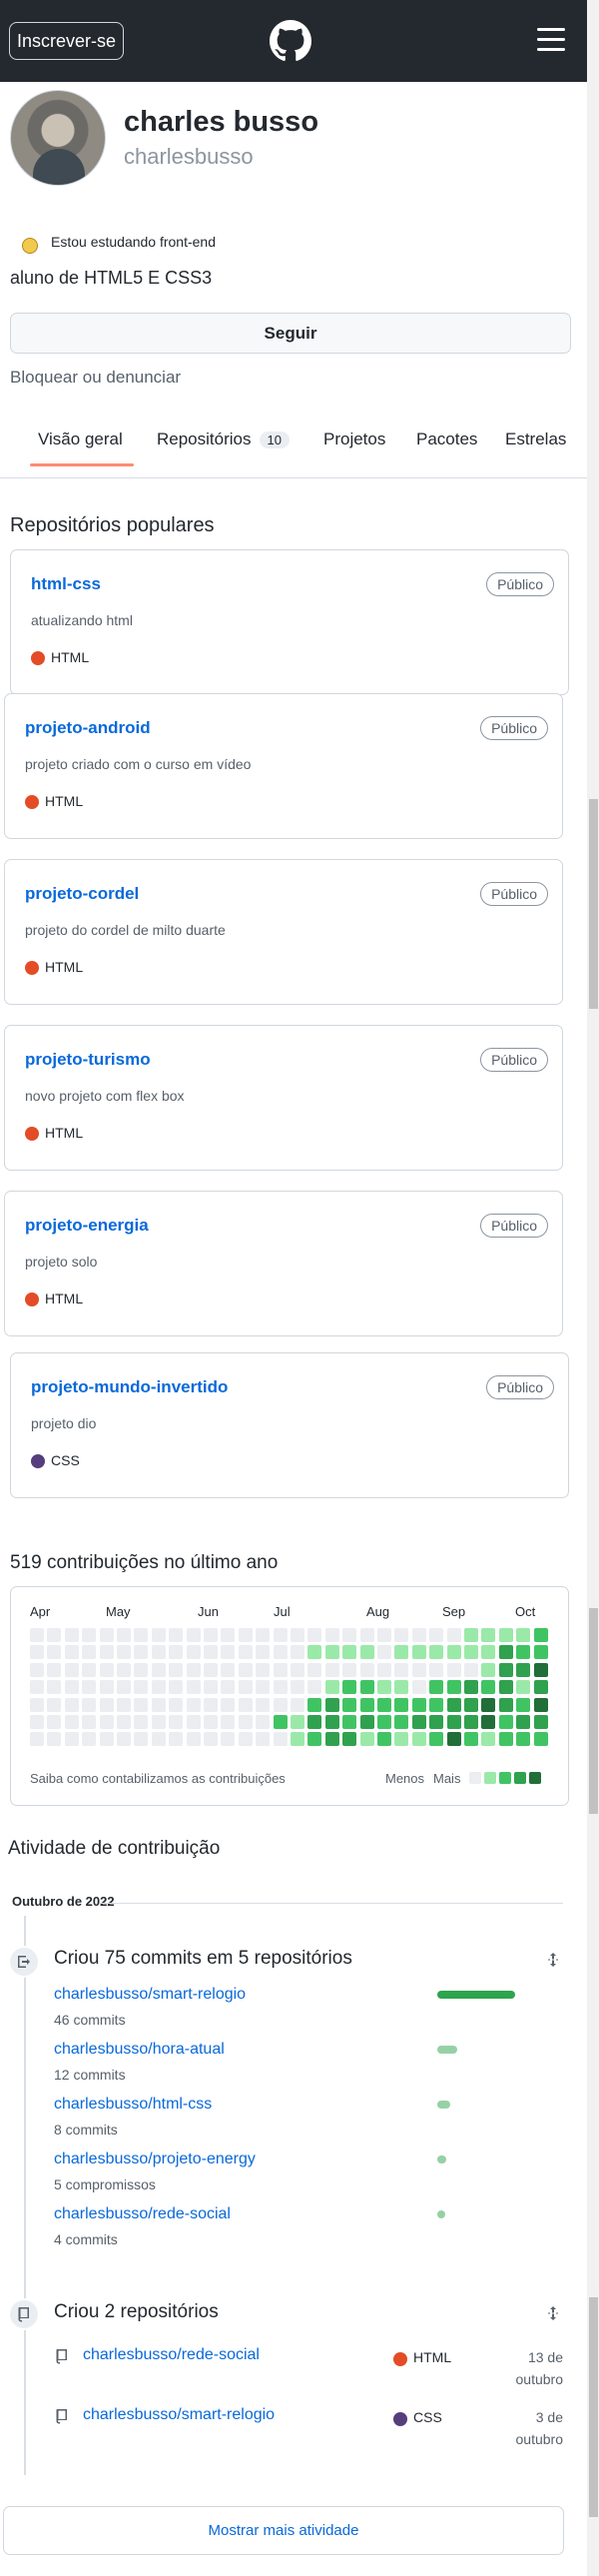 This screenshot has height=2576, width=599. I want to click on fold-icon, so click(553, 1960).